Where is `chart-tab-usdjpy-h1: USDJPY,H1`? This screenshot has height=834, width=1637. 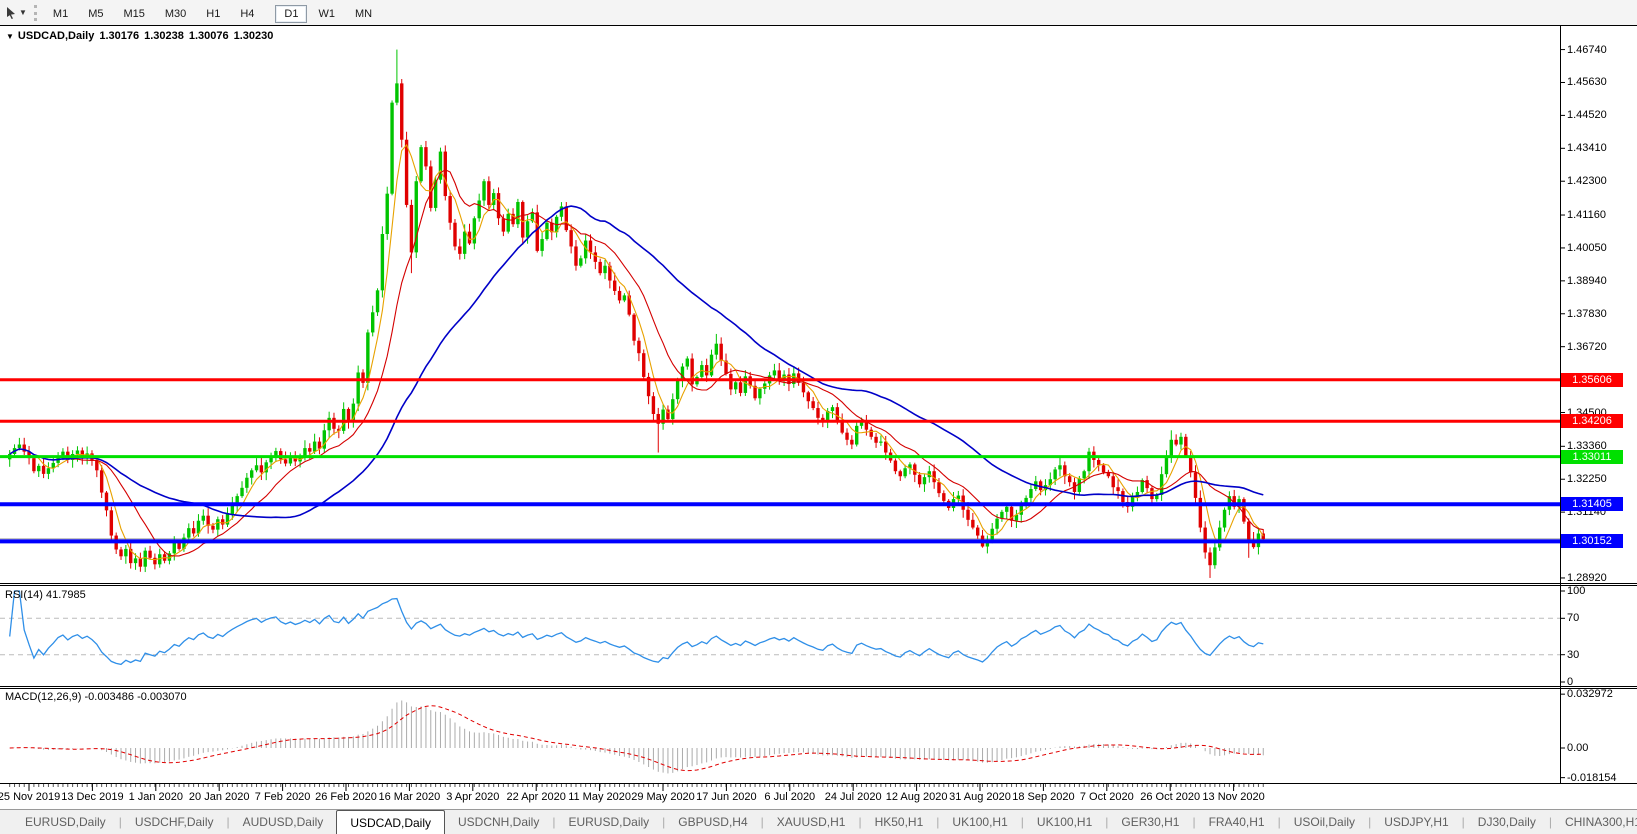
chart-tab-usdjpy-h1: USDJPY,H1 is located at coordinates (1416, 822).